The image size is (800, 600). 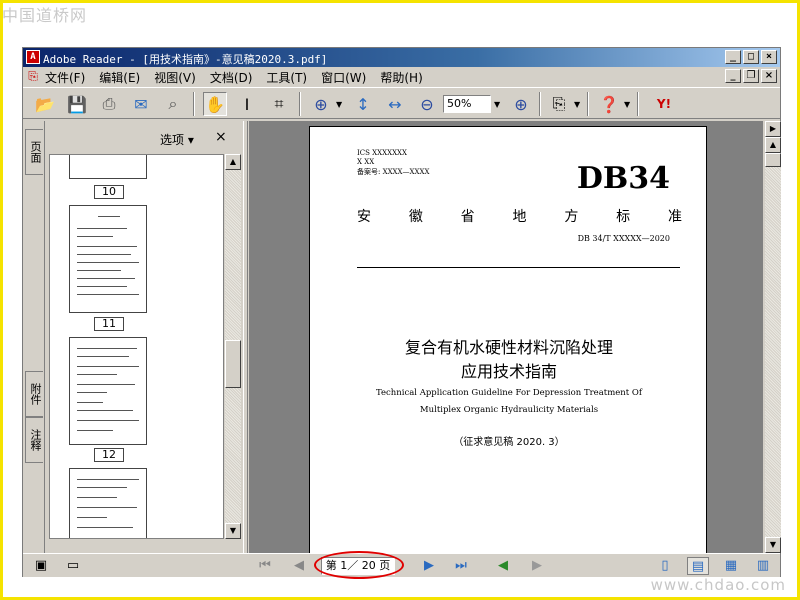 I want to click on doc-minimize-button: _, so click(x=733, y=76).